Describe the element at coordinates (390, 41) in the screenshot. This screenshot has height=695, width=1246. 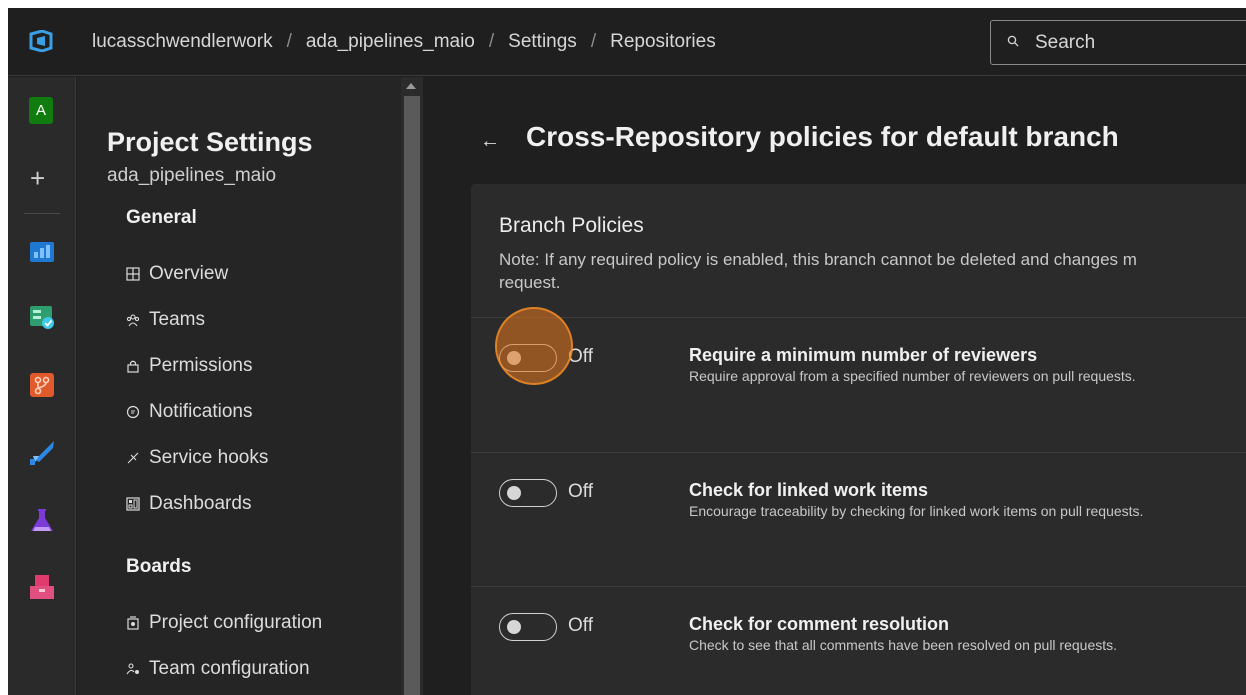
I see `breadcrumb-project: ada_pipelines_maio` at that location.